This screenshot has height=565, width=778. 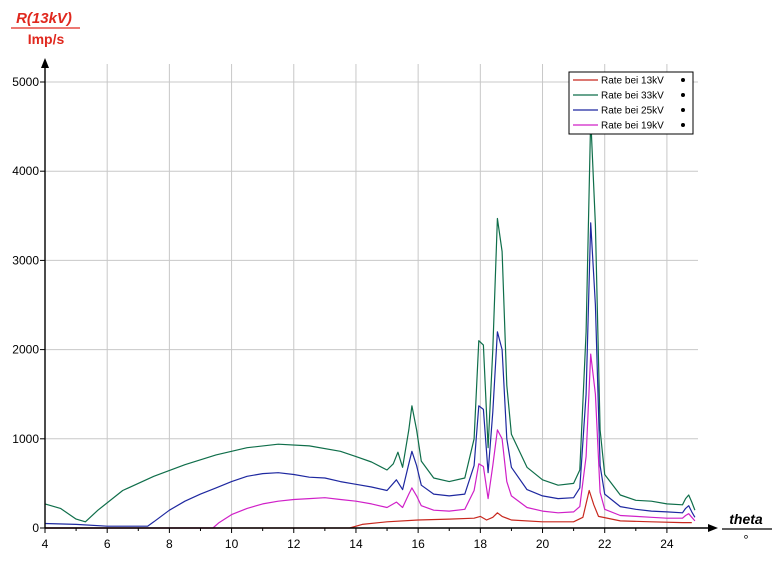 What do you see at coordinates (713, 528) in the screenshot?
I see `x-axis-arrow-icon` at bounding box center [713, 528].